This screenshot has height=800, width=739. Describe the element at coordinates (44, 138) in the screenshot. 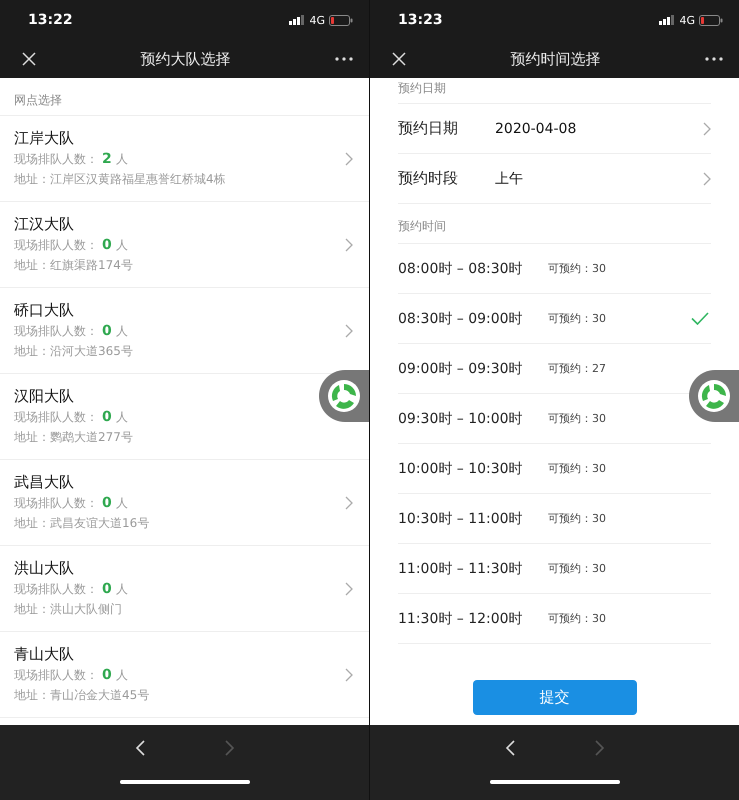

I see `station-name: 江岸大队` at that location.